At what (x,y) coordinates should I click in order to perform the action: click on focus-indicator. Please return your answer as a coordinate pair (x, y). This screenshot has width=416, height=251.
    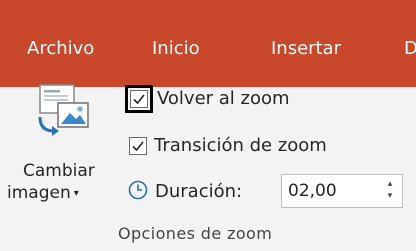
    Looking at the image, I should click on (139, 99).